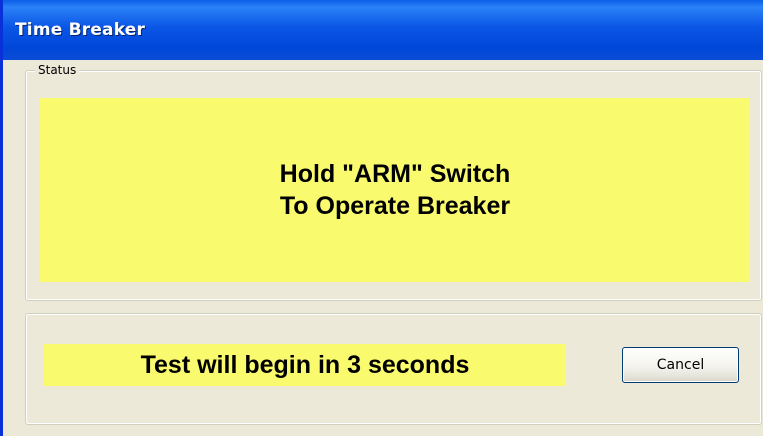 The image size is (763, 436). I want to click on window-title: Time Breaker, so click(80, 30).